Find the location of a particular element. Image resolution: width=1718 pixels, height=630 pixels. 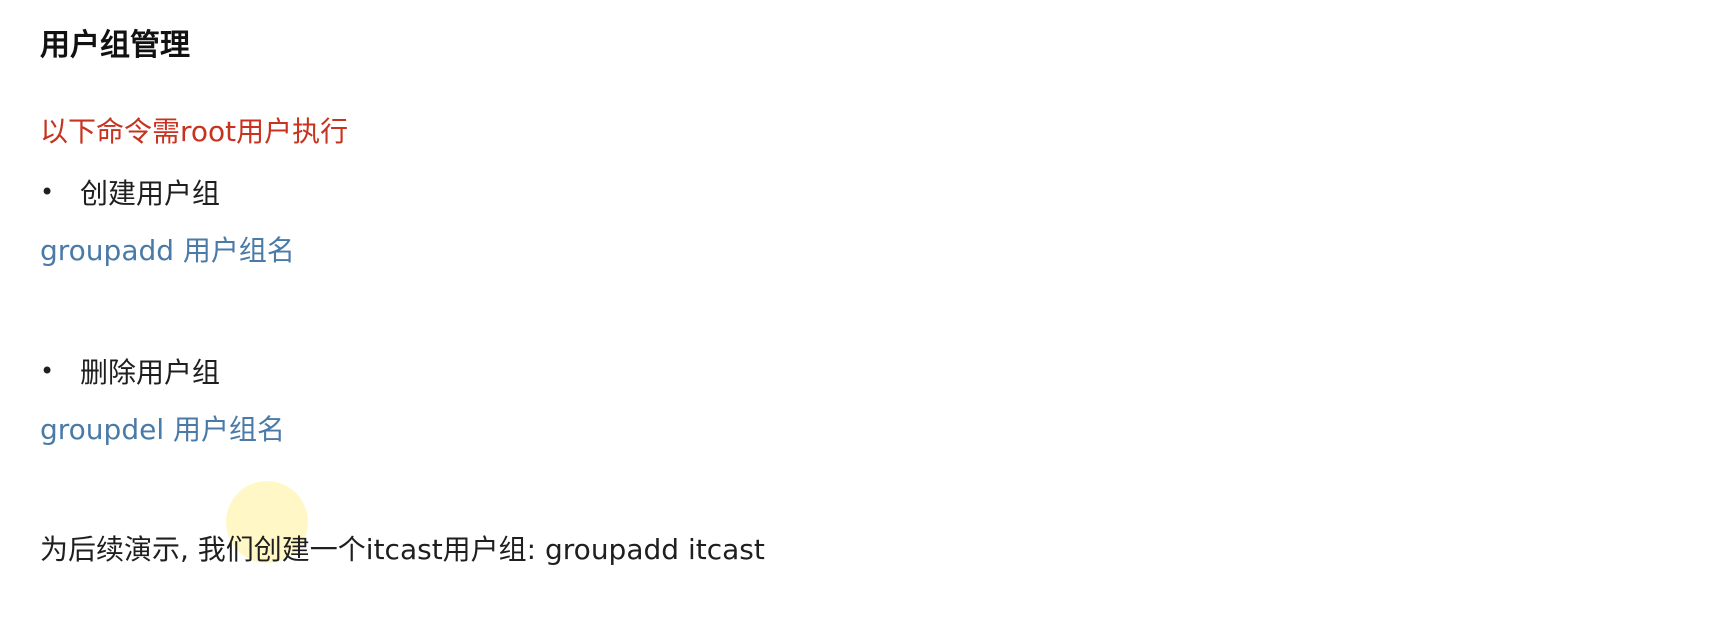

create-group-item: • 创建用户组 is located at coordinates (130, 192).